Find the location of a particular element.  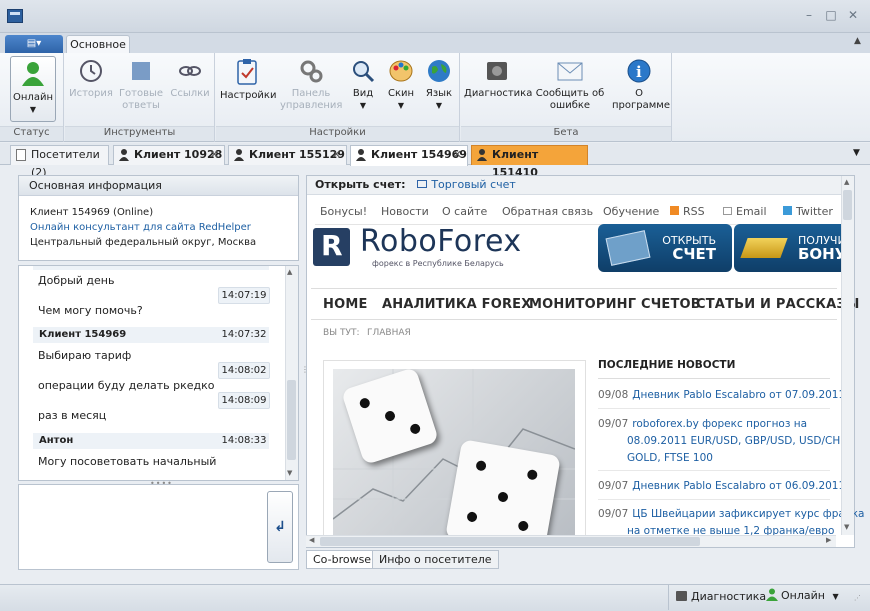

chat-scroll-thumb is located at coordinates (291, 420).